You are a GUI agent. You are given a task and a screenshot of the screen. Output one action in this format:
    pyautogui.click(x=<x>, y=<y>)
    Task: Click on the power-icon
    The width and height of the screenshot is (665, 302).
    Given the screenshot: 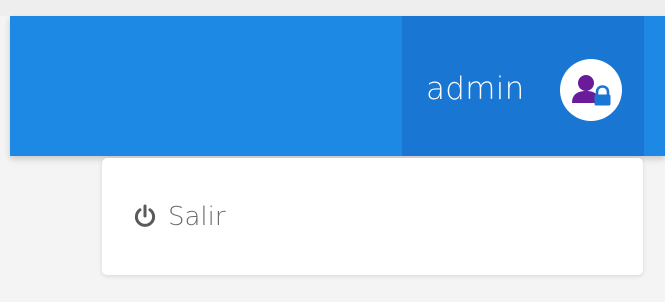 What is the action you would take?
    pyautogui.click(x=145, y=216)
    